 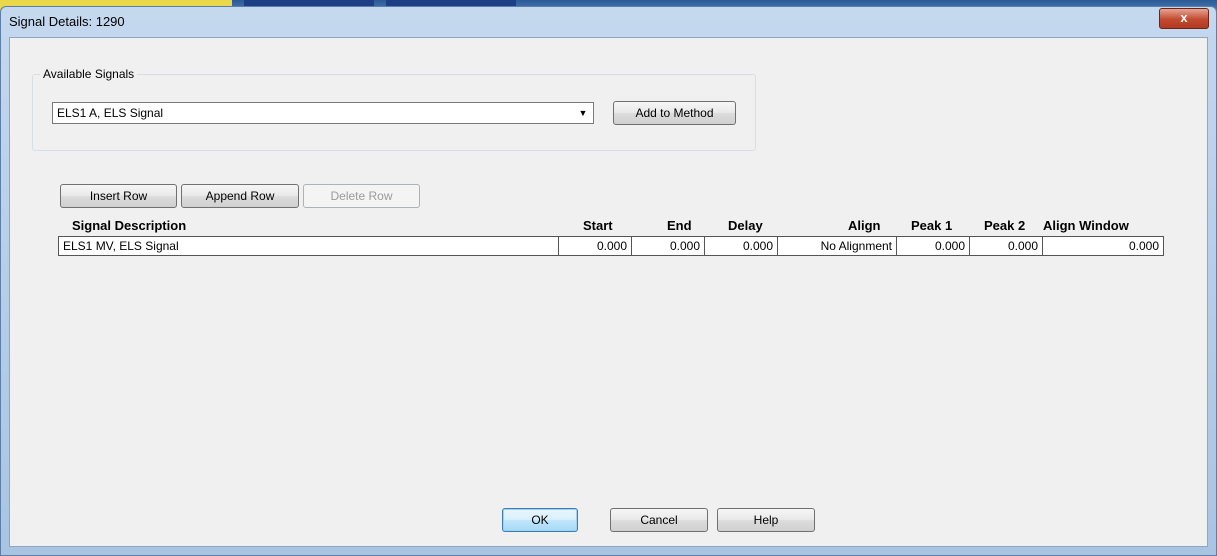 I want to click on available-signals-label: Available Signals, so click(x=89, y=74).